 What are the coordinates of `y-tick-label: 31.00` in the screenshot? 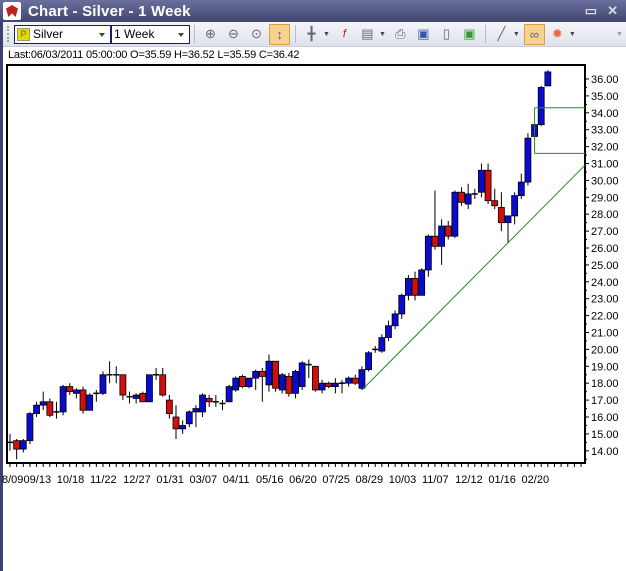 It's located at (605, 165).